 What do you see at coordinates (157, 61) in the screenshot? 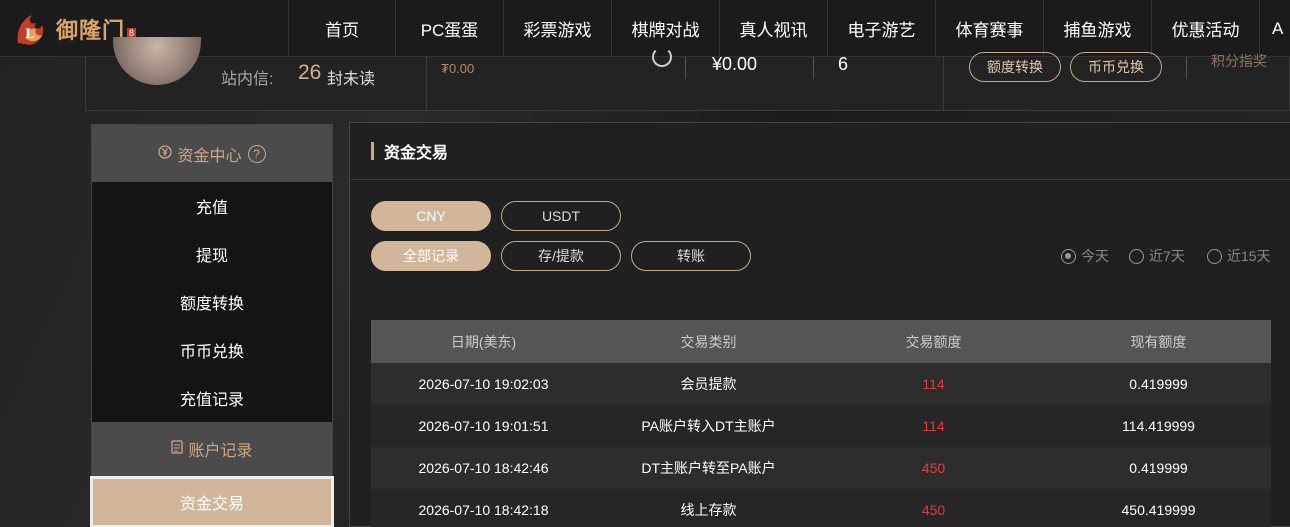
I see `avatar` at bounding box center [157, 61].